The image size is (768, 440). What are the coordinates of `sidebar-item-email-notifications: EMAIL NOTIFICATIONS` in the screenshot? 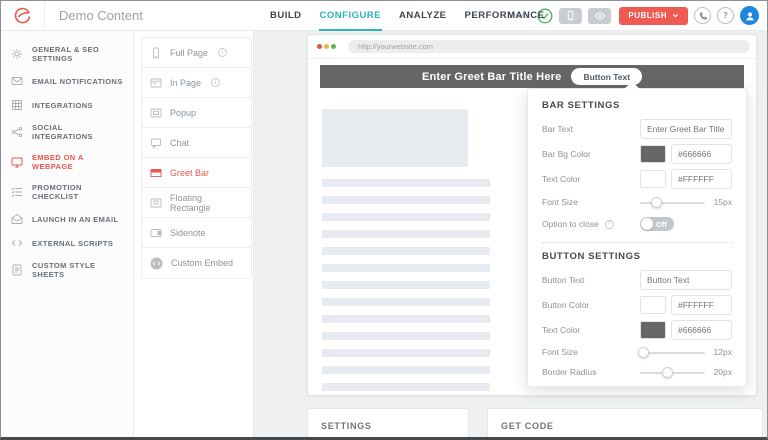 It's located at (67, 81).